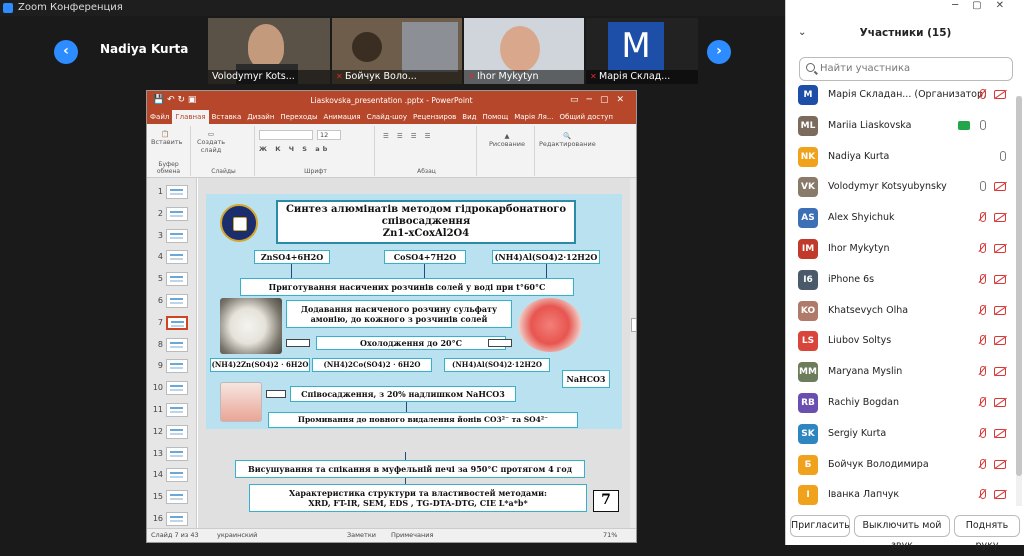 This screenshot has height=556, width=1024. What do you see at coordinates (587, 117) in the screenshot?
I see `tab-share: Общий доступ` at bounding box center [587, 117].